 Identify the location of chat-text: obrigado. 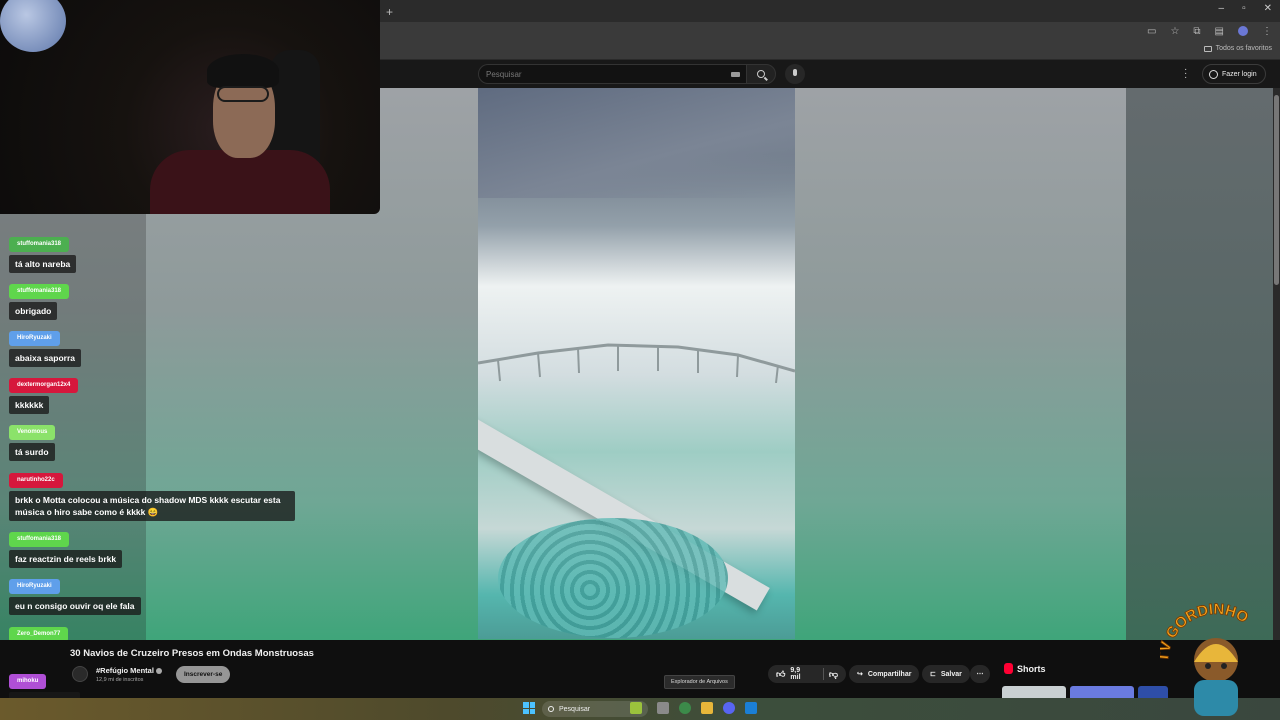
(33, 311).